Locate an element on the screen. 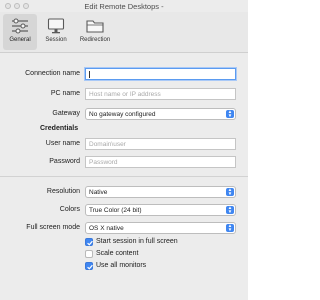 The image size is (320, 300). user-name-field: Domain\user is located at coordinates (160, 144).